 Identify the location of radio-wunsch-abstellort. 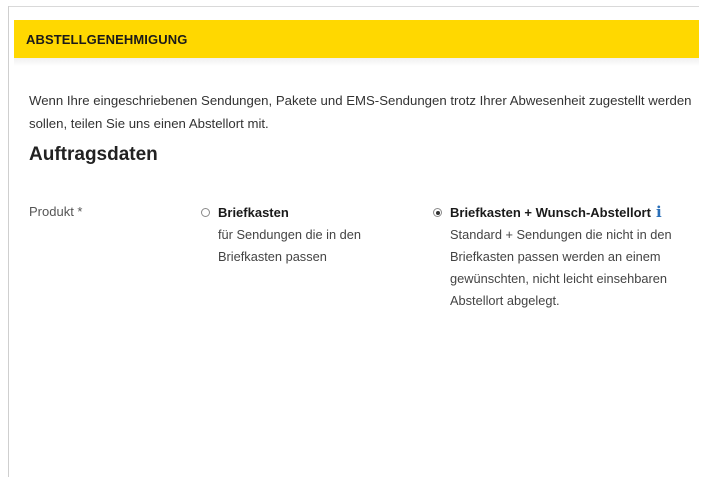
(437, 212).